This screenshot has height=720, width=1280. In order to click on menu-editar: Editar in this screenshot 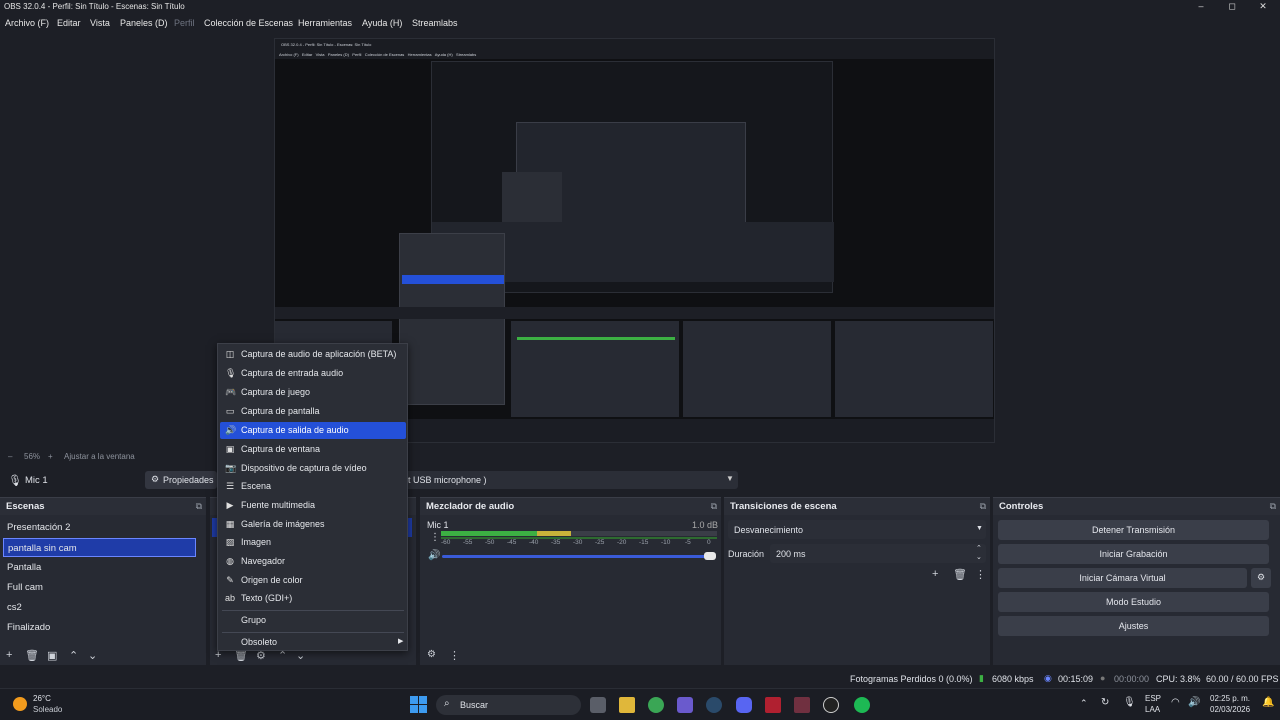, I will do `click(69, 23)`.